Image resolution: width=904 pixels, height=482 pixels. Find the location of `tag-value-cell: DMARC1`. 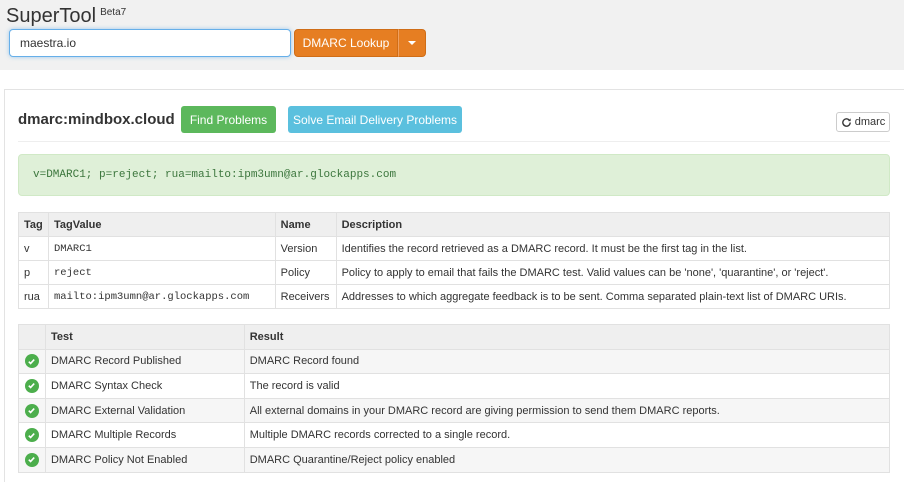

tag-value-cell: DMARC1 is located at coordinates (161, 248).